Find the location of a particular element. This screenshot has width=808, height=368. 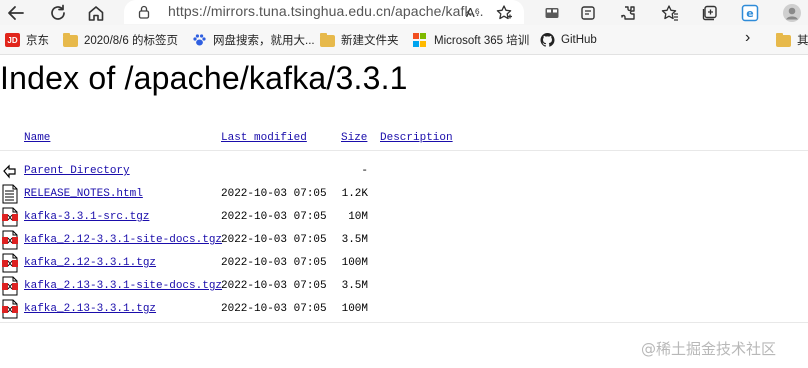

jd-logo-icon: JD is located at coordinates (12, 40).